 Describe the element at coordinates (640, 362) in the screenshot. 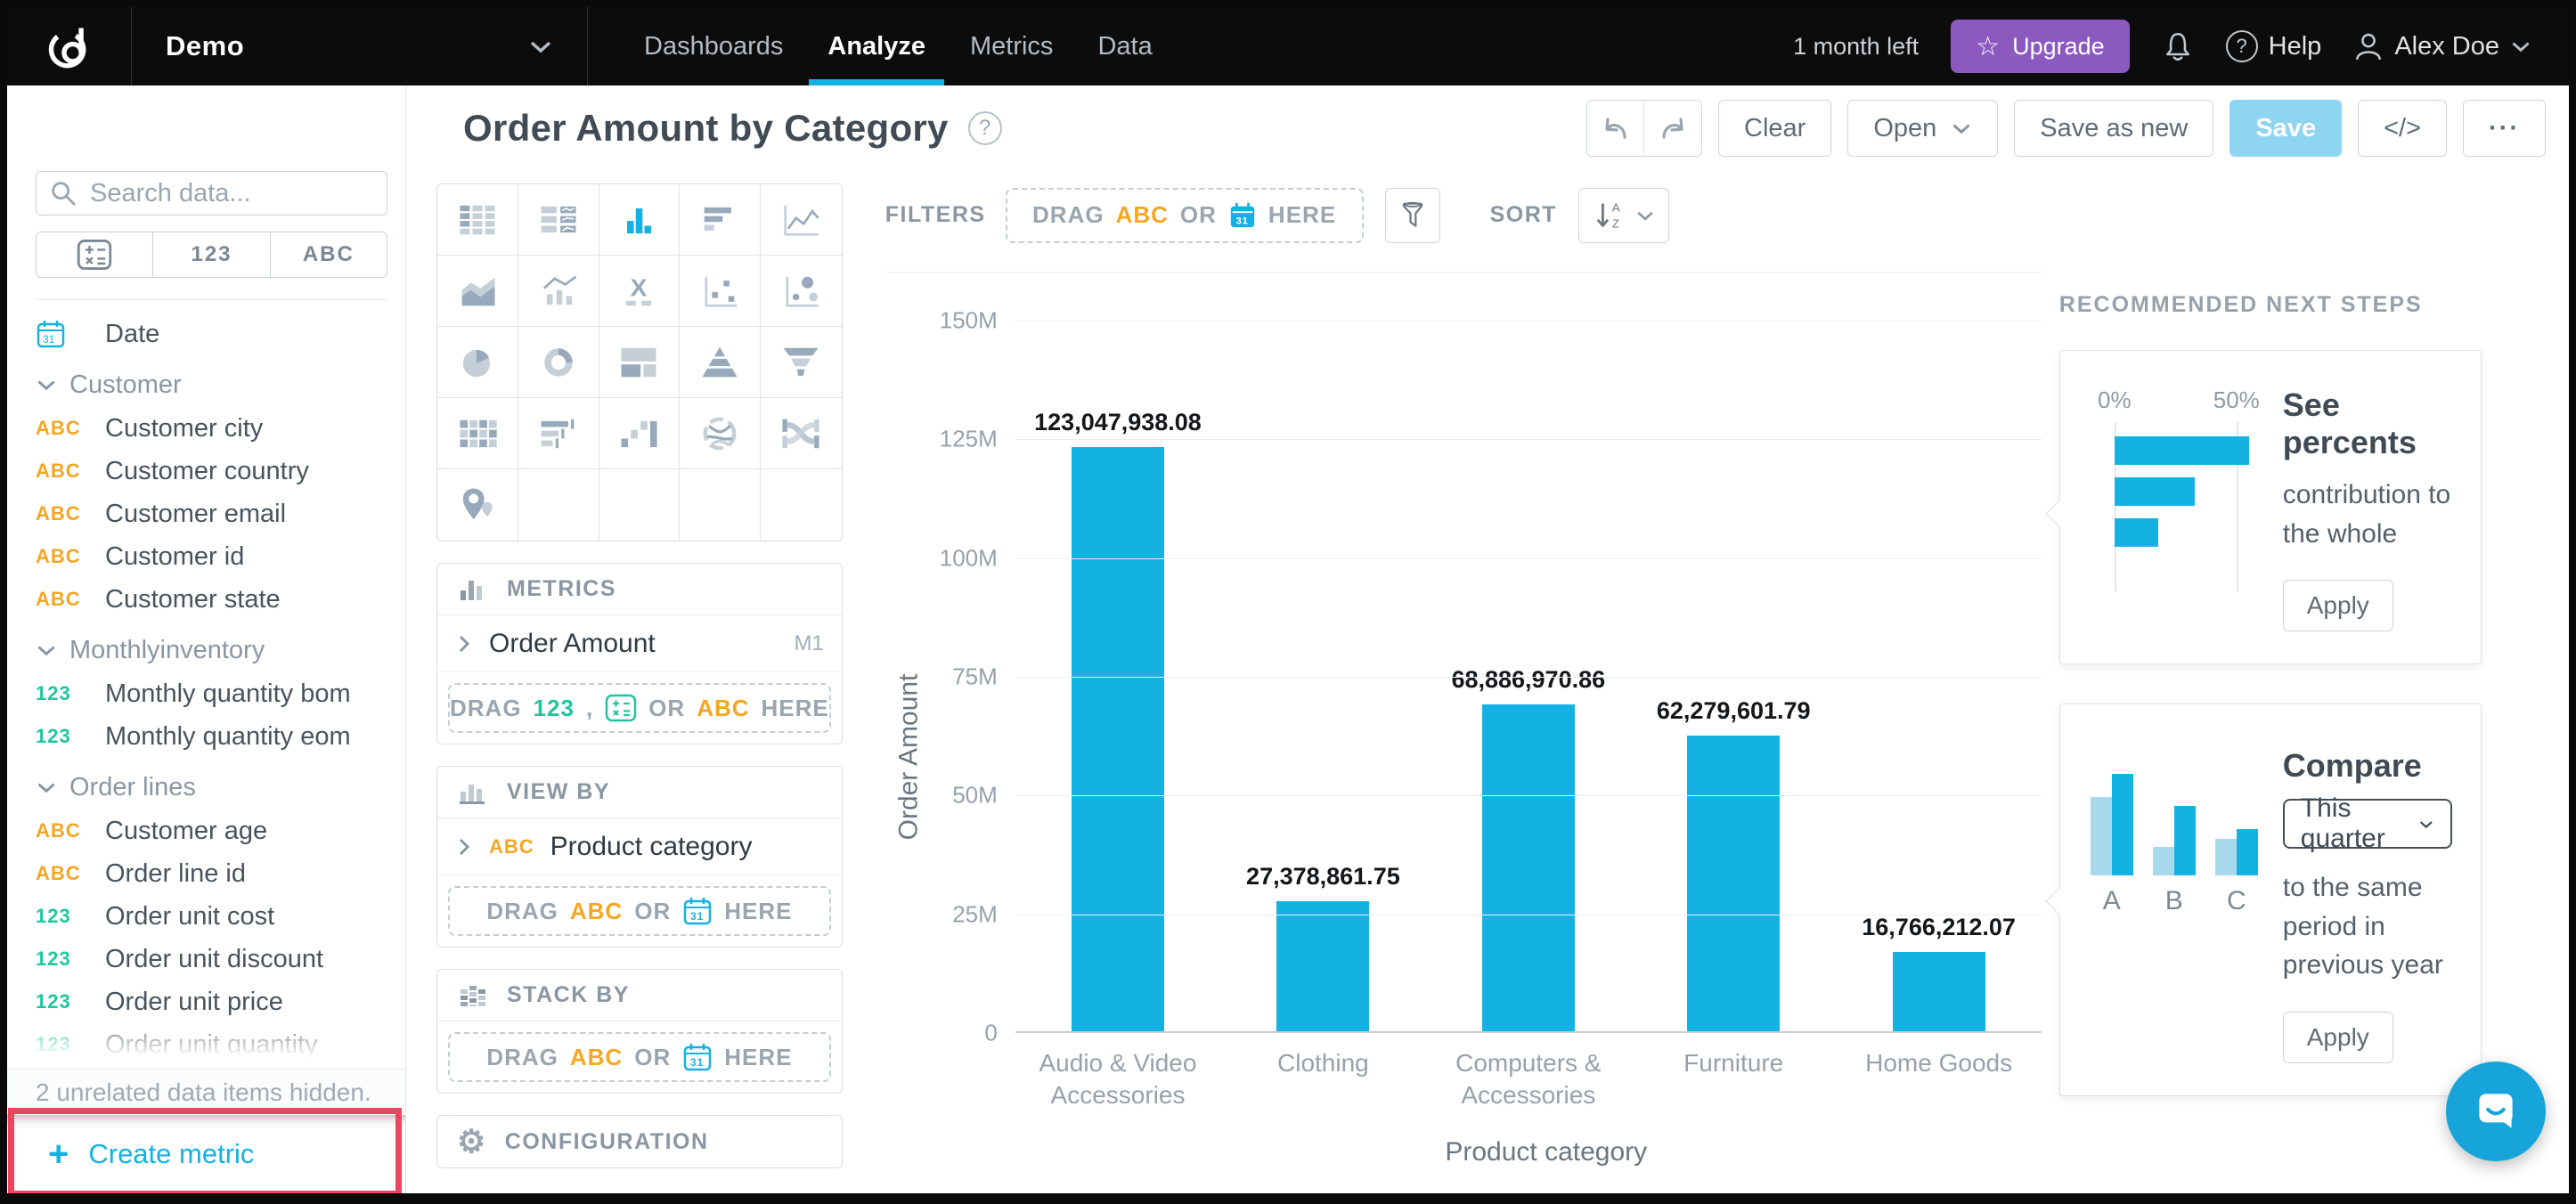

I see `viz-type-treemap` at that location.